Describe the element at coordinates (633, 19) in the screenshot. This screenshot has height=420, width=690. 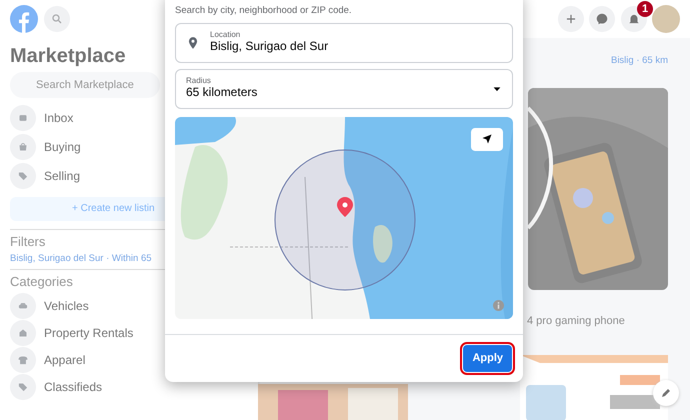
I see `bell-icon` at that location.